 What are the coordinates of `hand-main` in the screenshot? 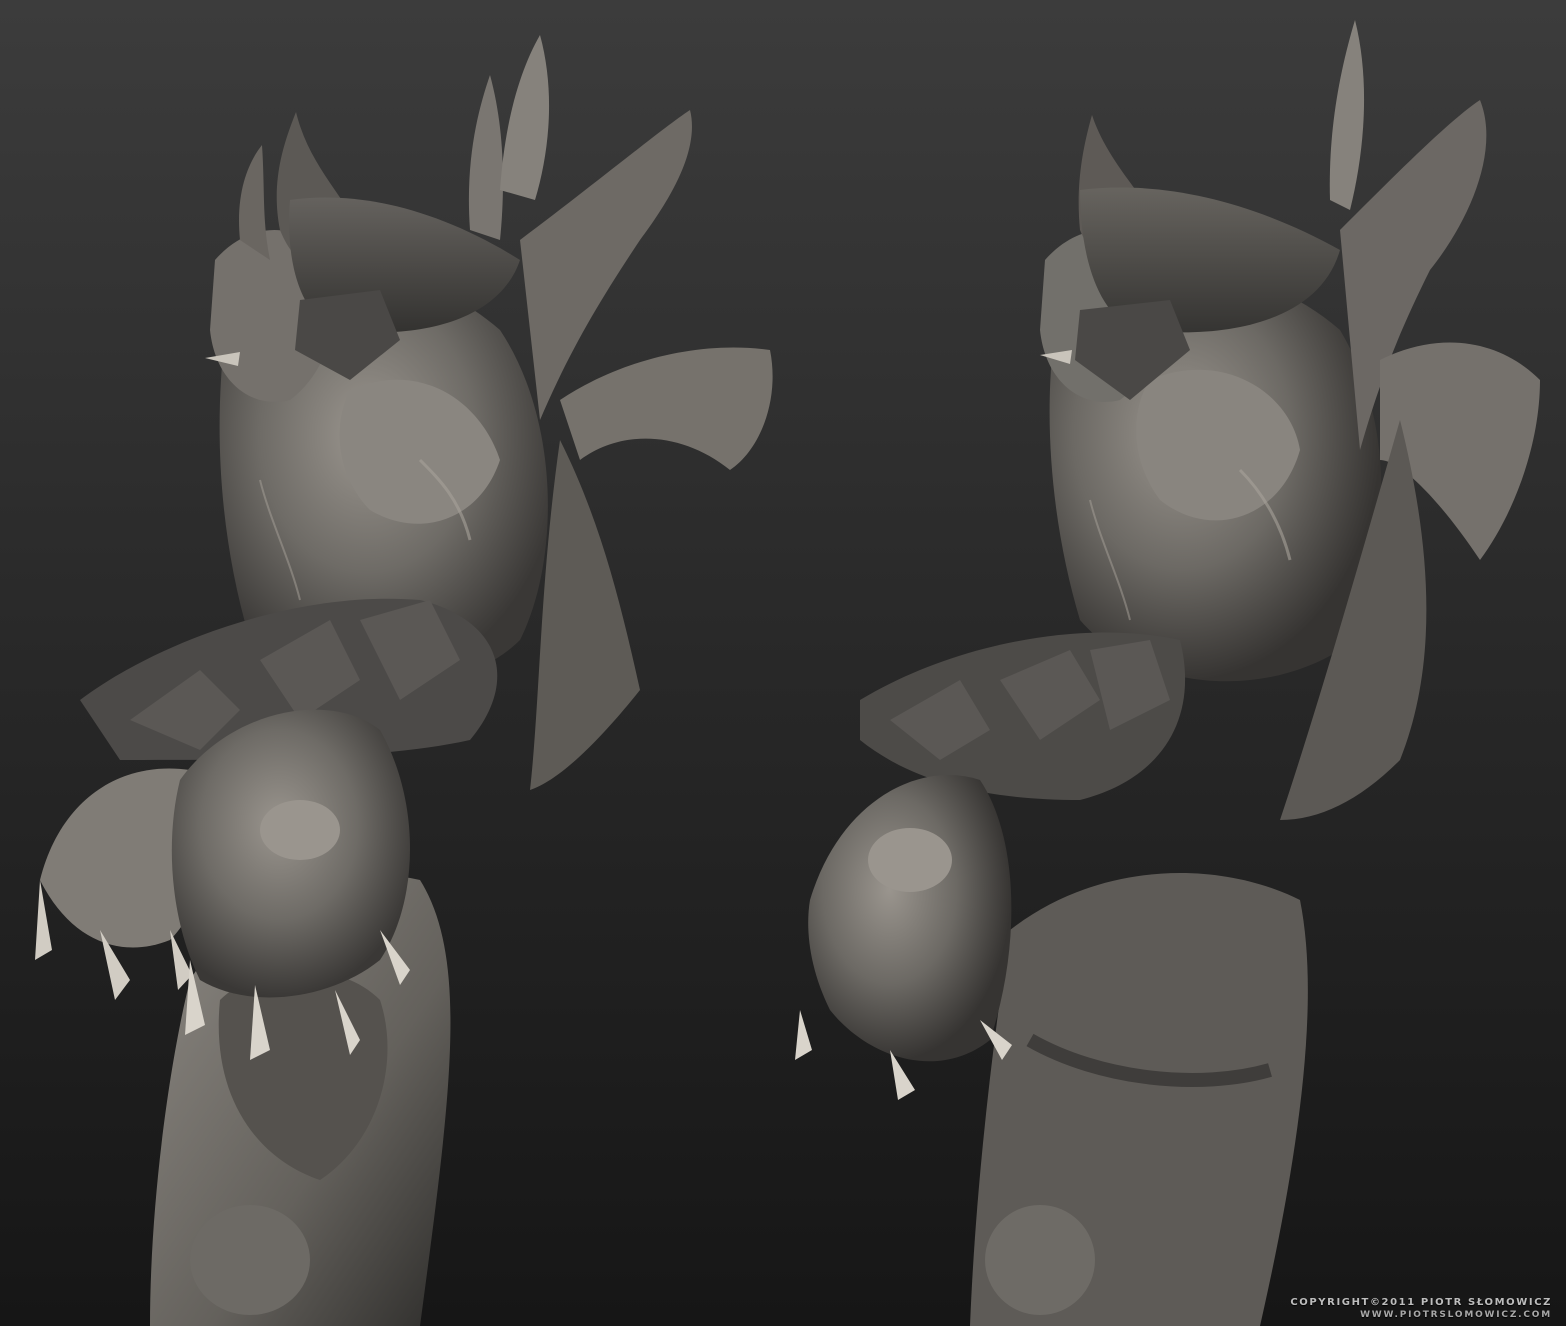 It's located at (910, 918).